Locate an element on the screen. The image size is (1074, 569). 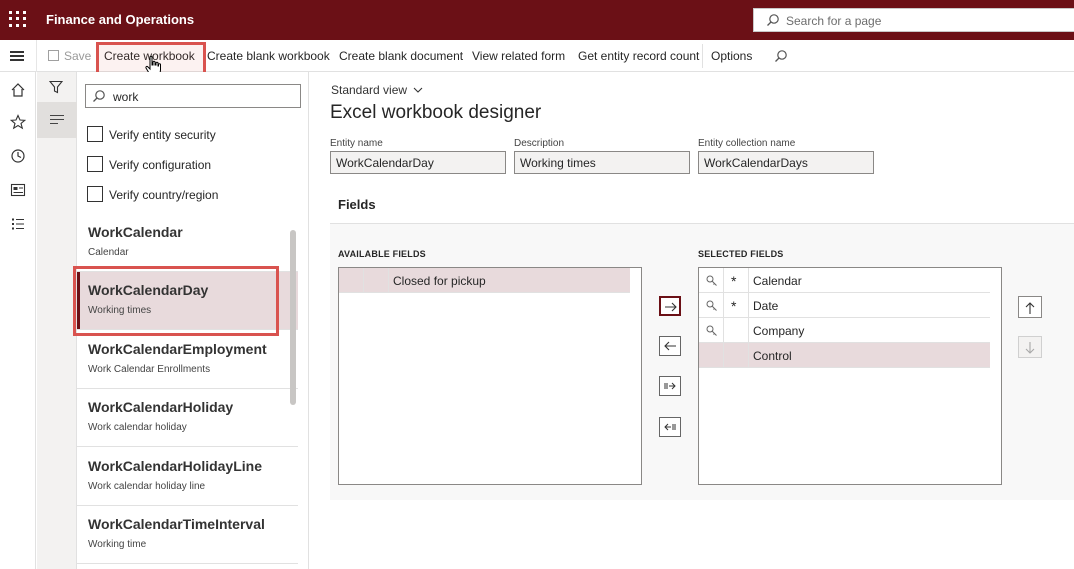
create-blank-workbook-button: Create blank workbook is located at coordinates (268, 56).